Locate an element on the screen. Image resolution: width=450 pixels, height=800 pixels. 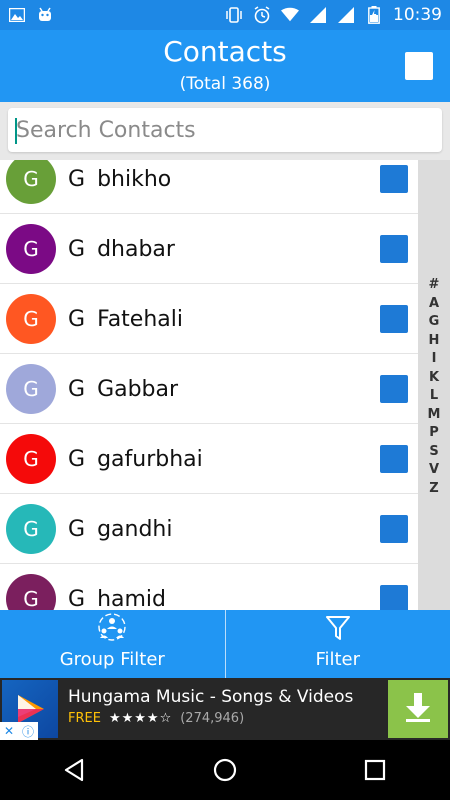
group-filter-button: Group Filter is located at coordinates (112, 644).